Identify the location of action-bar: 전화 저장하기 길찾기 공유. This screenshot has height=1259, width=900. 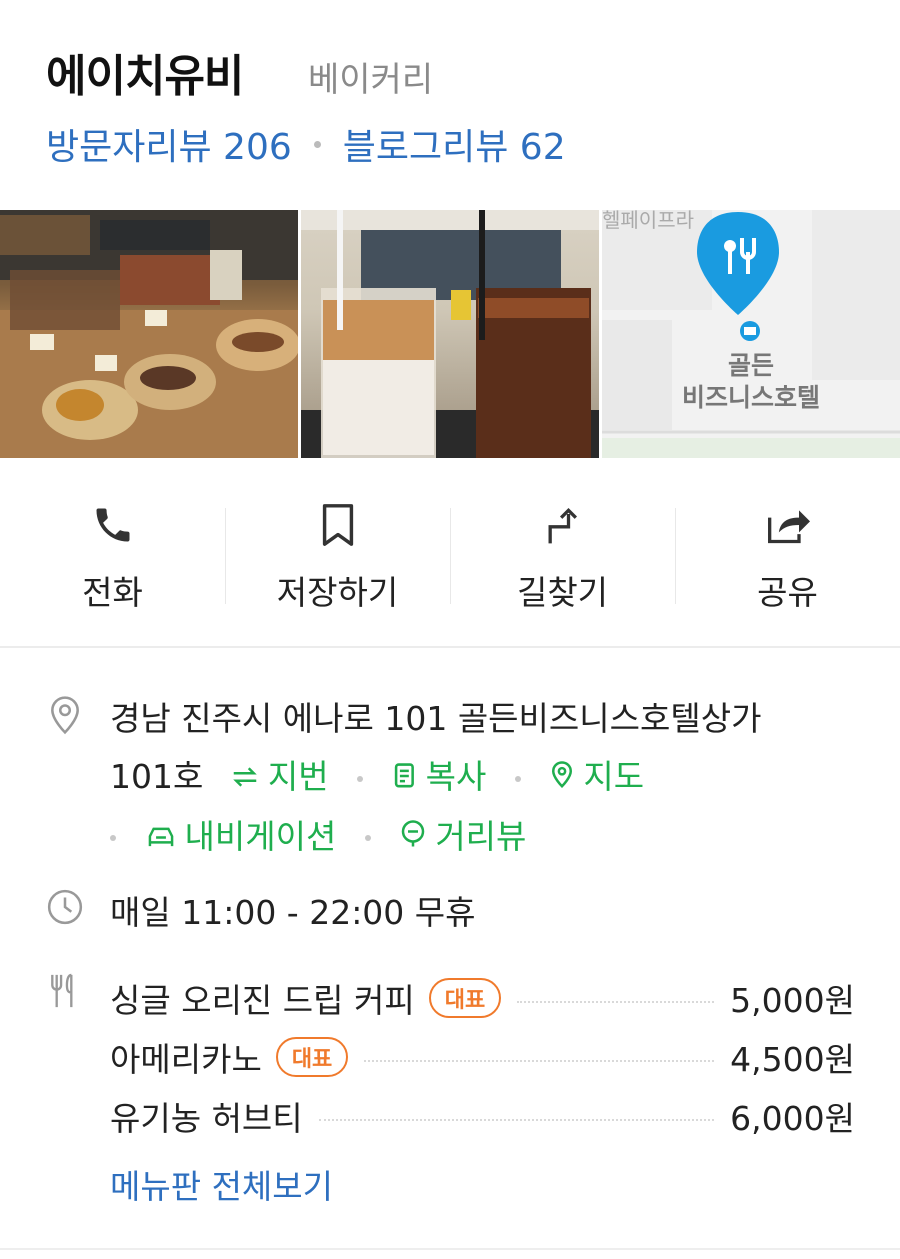
(450, 555).